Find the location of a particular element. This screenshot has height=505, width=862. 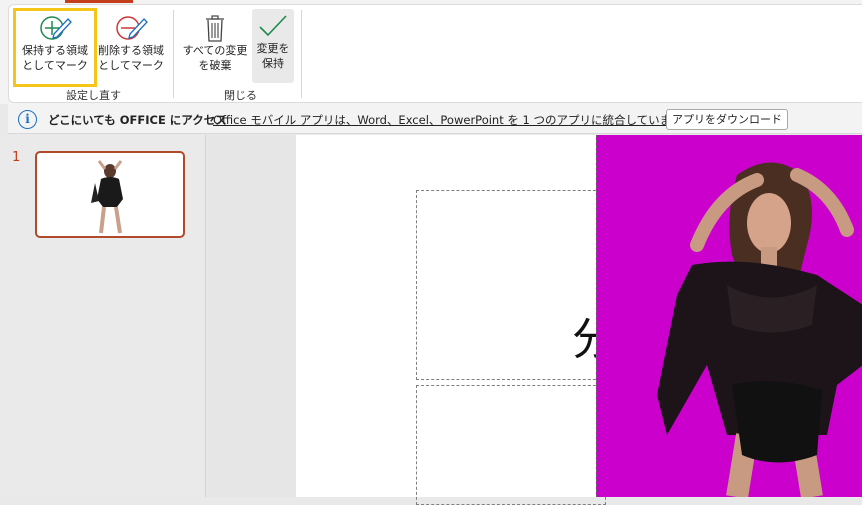

save-label-line1: 変更を is located at coordinates (273, 48).